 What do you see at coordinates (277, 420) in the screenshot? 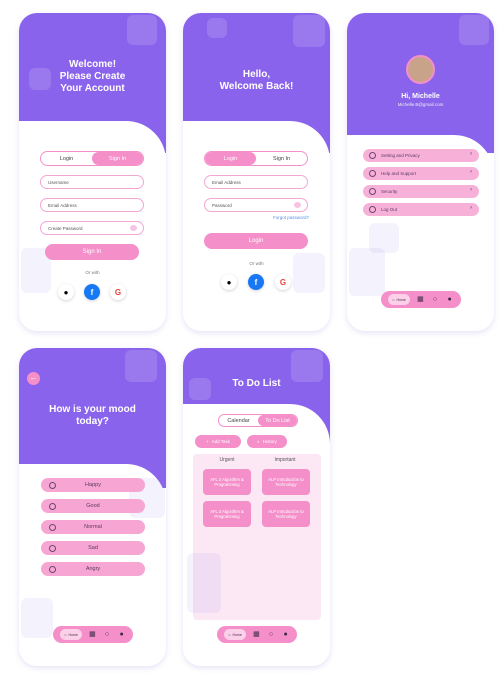
I see `tab-todo: To Do List` at bounding box center [277, 420].